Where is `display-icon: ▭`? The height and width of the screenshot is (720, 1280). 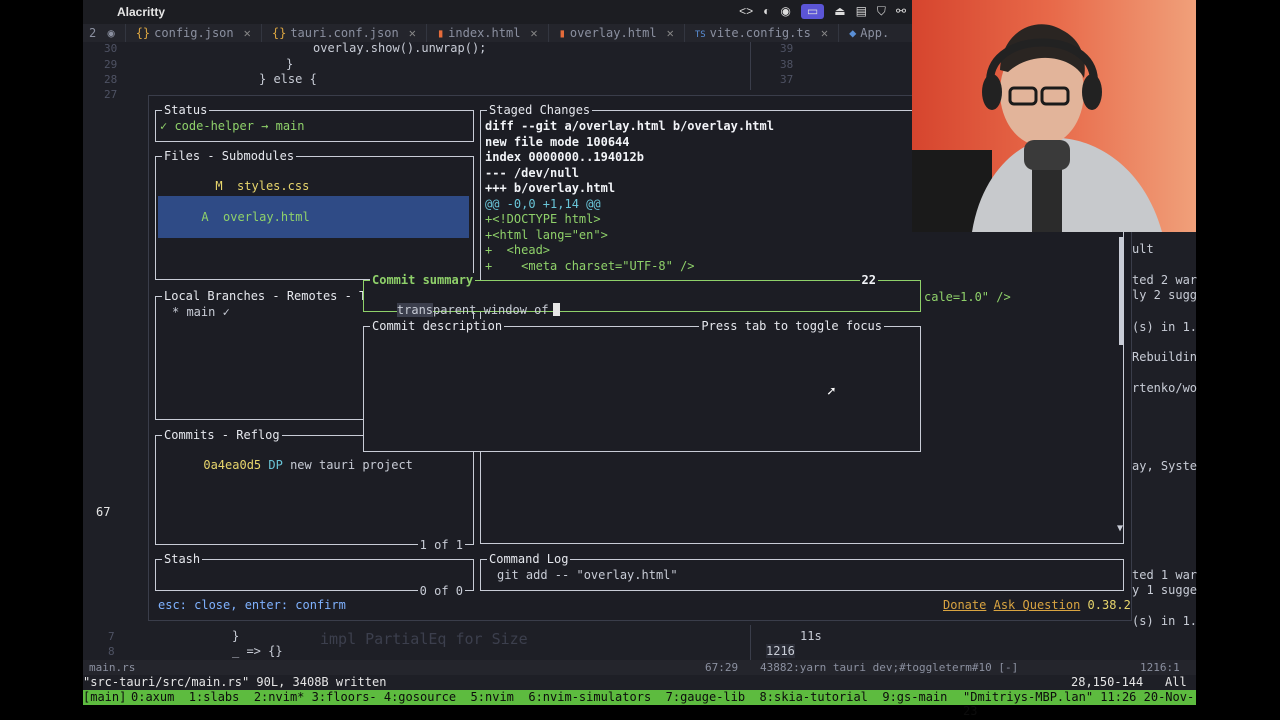
display-icon: ▭ is located at coordinates (812, 11).